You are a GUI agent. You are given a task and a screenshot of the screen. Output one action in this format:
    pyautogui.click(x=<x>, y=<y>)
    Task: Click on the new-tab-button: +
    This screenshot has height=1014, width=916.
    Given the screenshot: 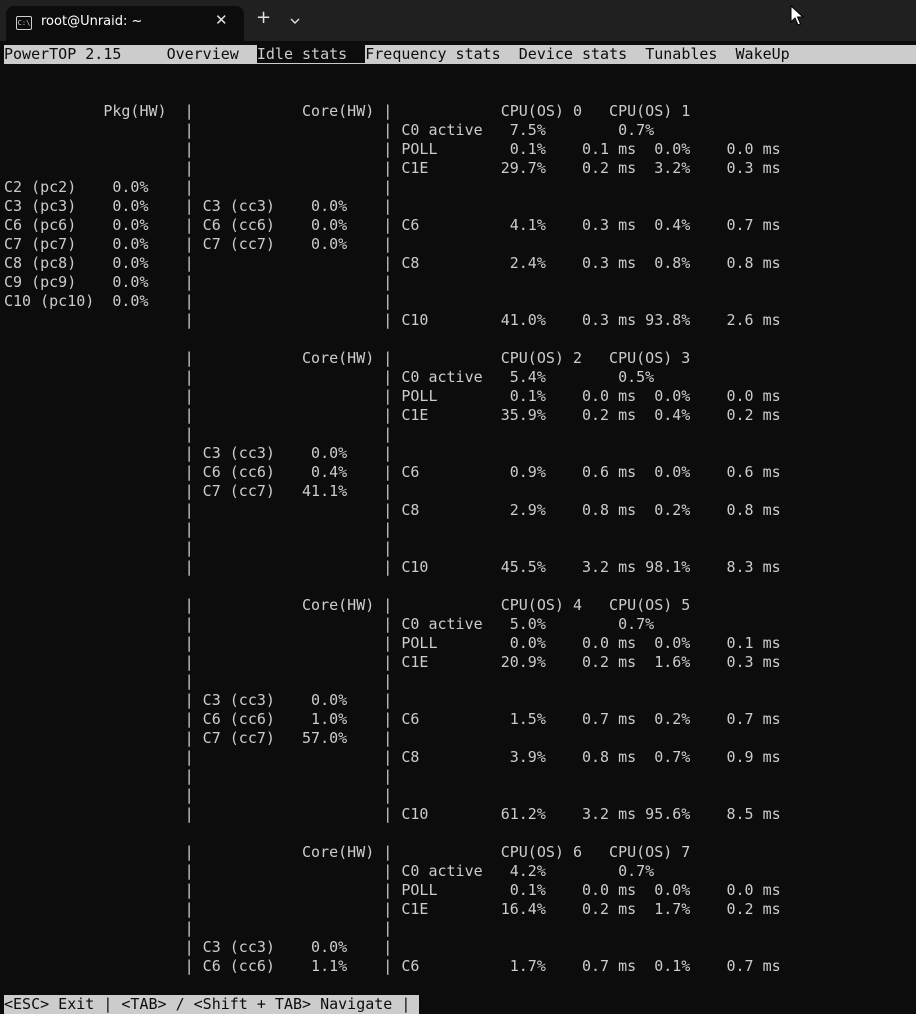 What is the action you would take?
    pyautogui.click(x=263, y=18)
    